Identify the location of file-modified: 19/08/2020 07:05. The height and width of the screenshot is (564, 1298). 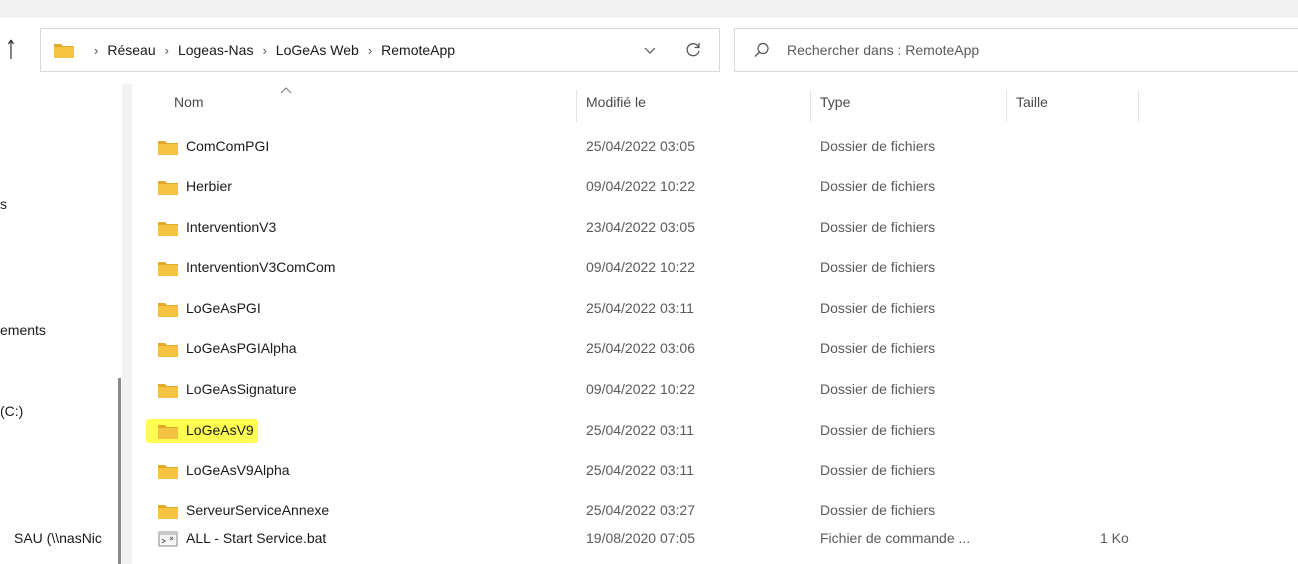
(640, 538).